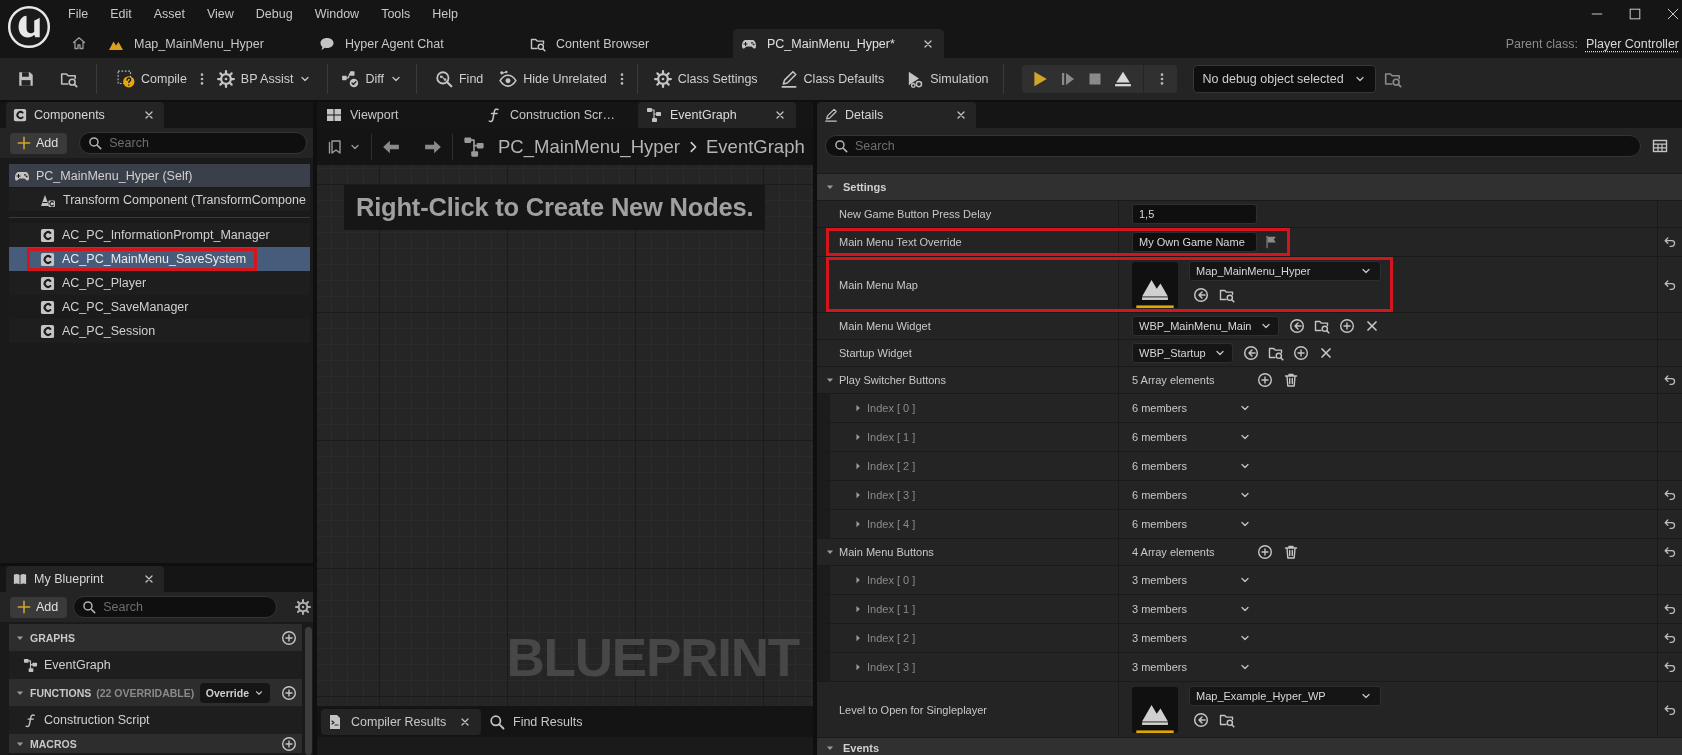 The width and height of the screenshot is (1682, 755). What do you see at coordinates (553, 79) in the screenshot?
I see `hide-unrelated-button: Hide Unrelated` at bounding box center [553, 79].